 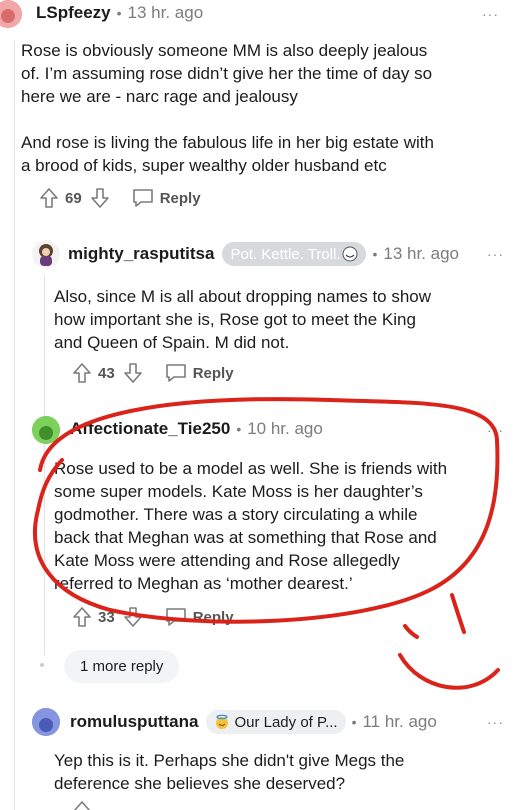 I want to click on comment-meta: LSpfeezy • 13 hr. ago, so click(x=119, y=13).